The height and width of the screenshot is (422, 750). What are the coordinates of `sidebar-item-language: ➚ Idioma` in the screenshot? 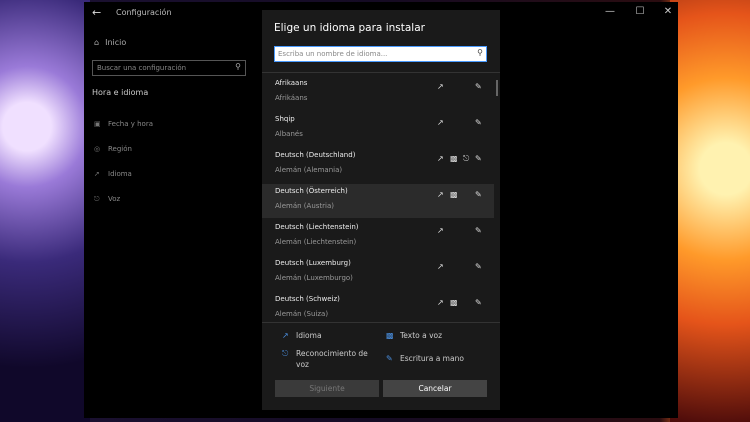 It's located at (113, 174).